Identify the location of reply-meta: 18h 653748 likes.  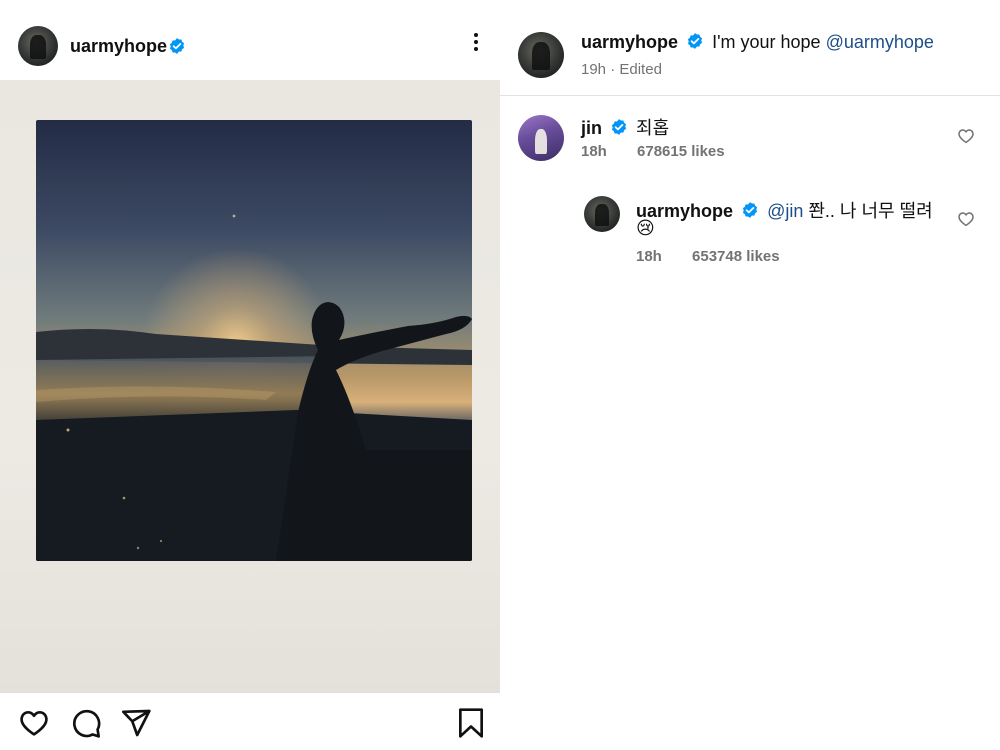
(708, 256).